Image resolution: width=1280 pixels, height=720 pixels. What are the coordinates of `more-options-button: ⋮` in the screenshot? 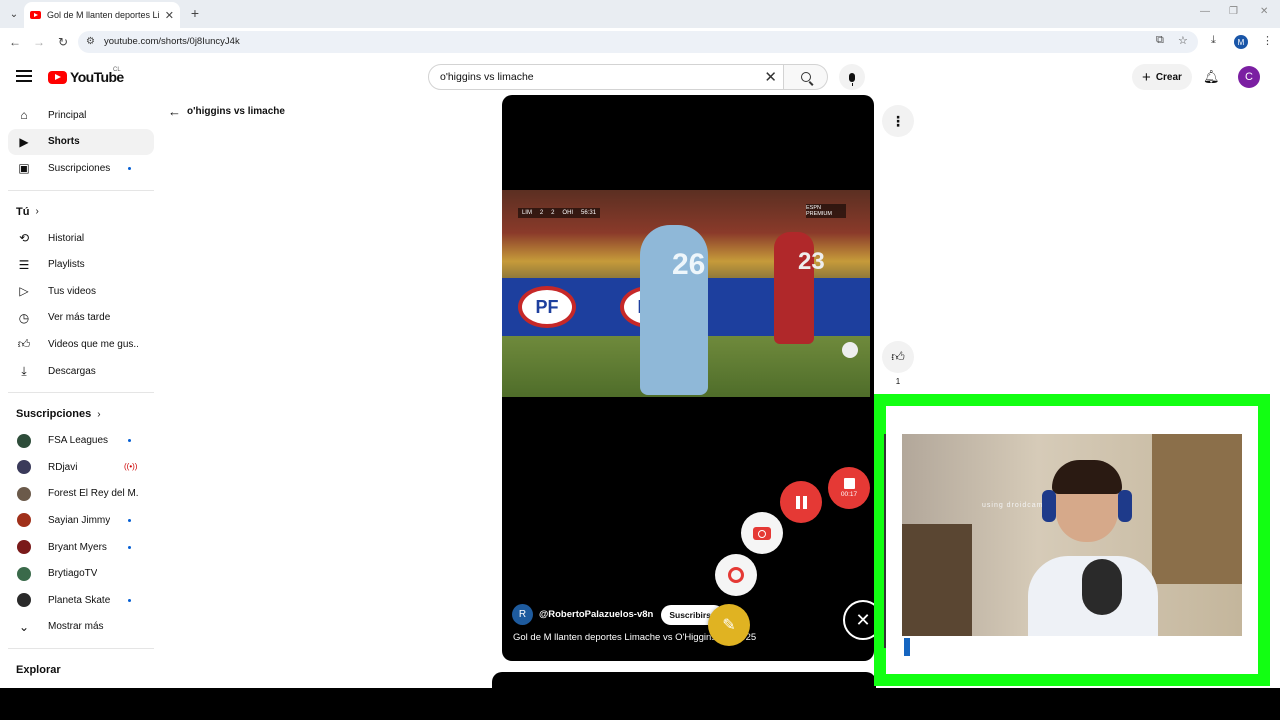 It's located at (898, 121).